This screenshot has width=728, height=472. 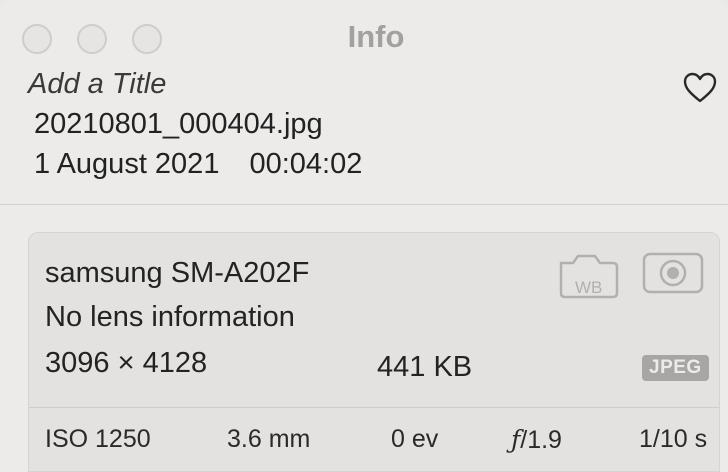 I want to click on heart-icon, so click(x=700, y=88).